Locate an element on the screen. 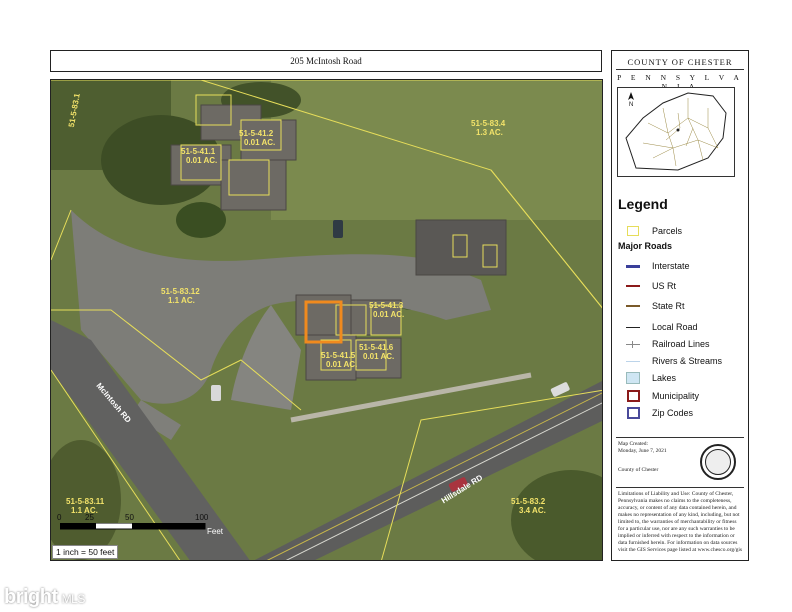 Image resolution: width=792 pixels, height=612 pixels. legend-item-zip-codes: Zip Codes is located at coordinates (659, 413).